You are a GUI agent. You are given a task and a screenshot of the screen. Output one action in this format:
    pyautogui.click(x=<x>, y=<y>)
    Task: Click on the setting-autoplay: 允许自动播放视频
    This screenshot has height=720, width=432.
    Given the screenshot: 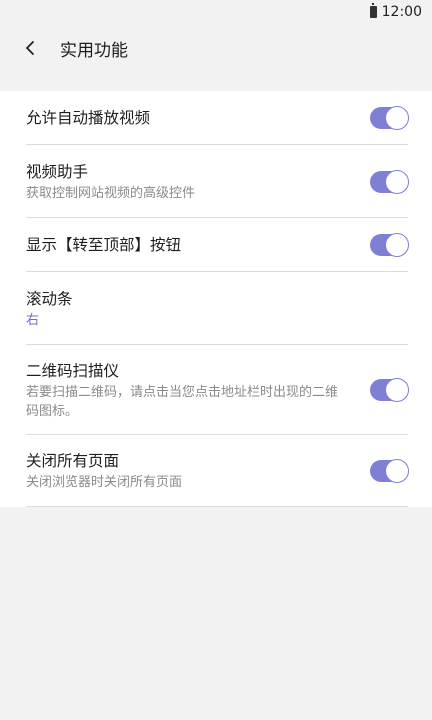 What is the action you would take?
    pyautogui.click(x=216, y=118)
    